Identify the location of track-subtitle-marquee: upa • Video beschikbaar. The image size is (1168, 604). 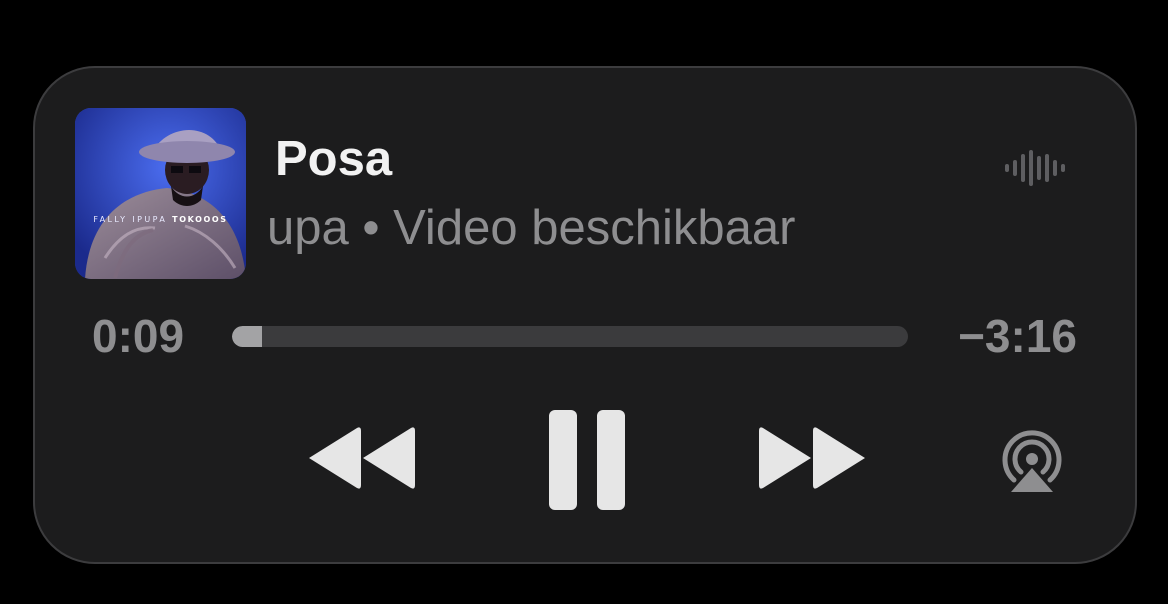
(587, 228).